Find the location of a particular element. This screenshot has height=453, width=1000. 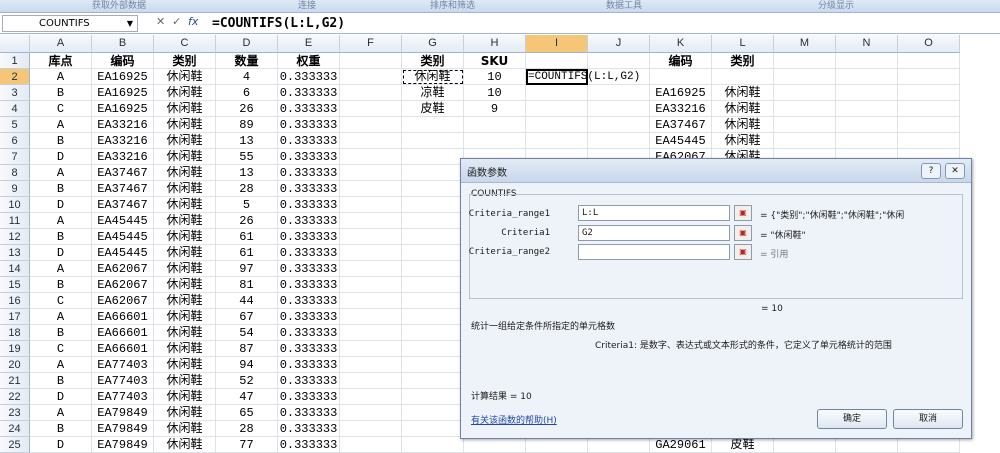

column-header: O is located at coordinates (929, 44).